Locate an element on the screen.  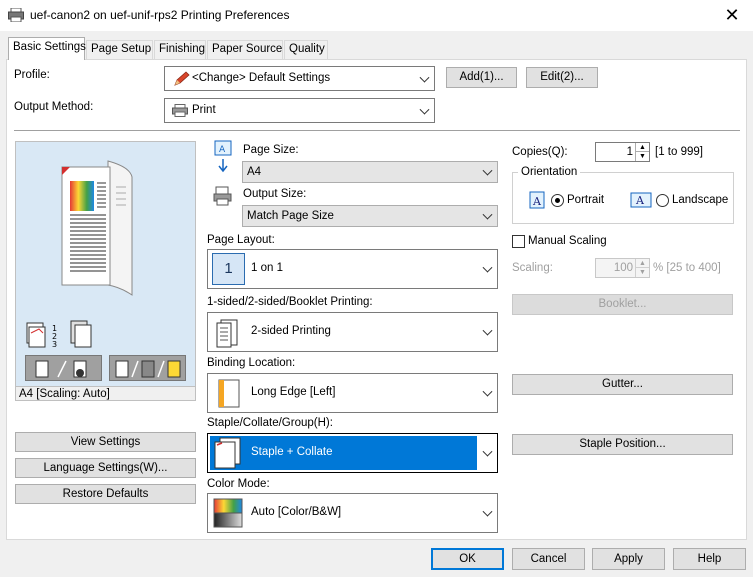
profile-value: <Change> Default Settings is located at coordinates (261, 78).